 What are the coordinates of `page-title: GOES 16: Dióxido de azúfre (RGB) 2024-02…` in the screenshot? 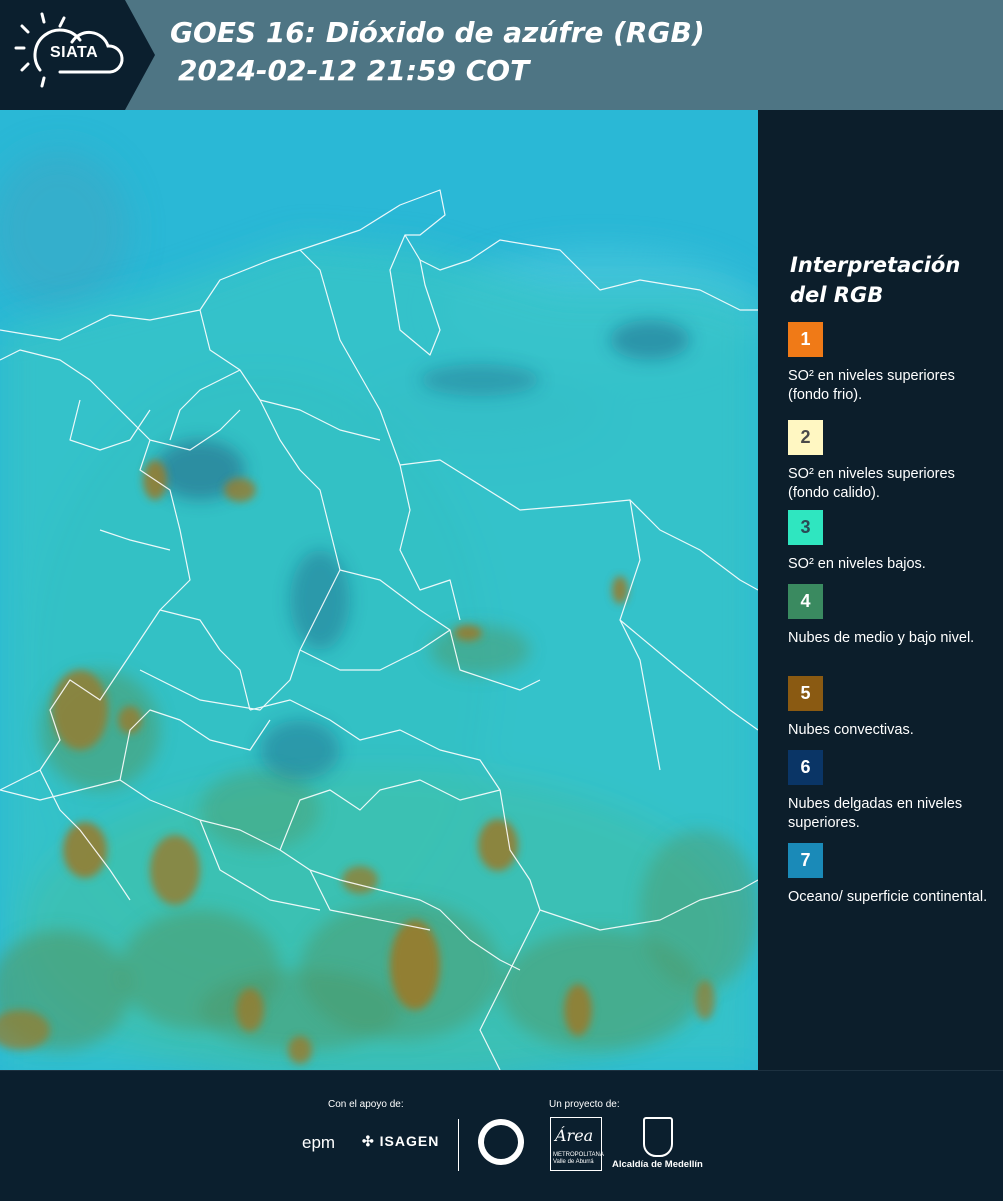 It's located at (437, 52).